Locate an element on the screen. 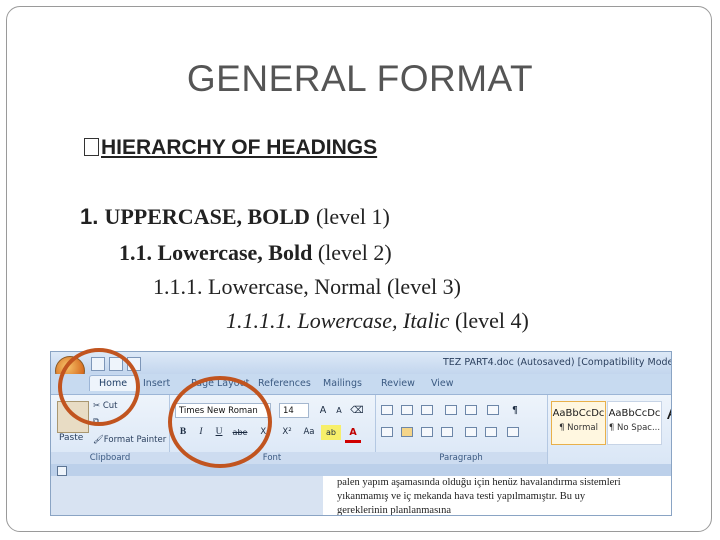  style-no-spacing-preview: AaBbCcDc is located at coordinates (634, 413).